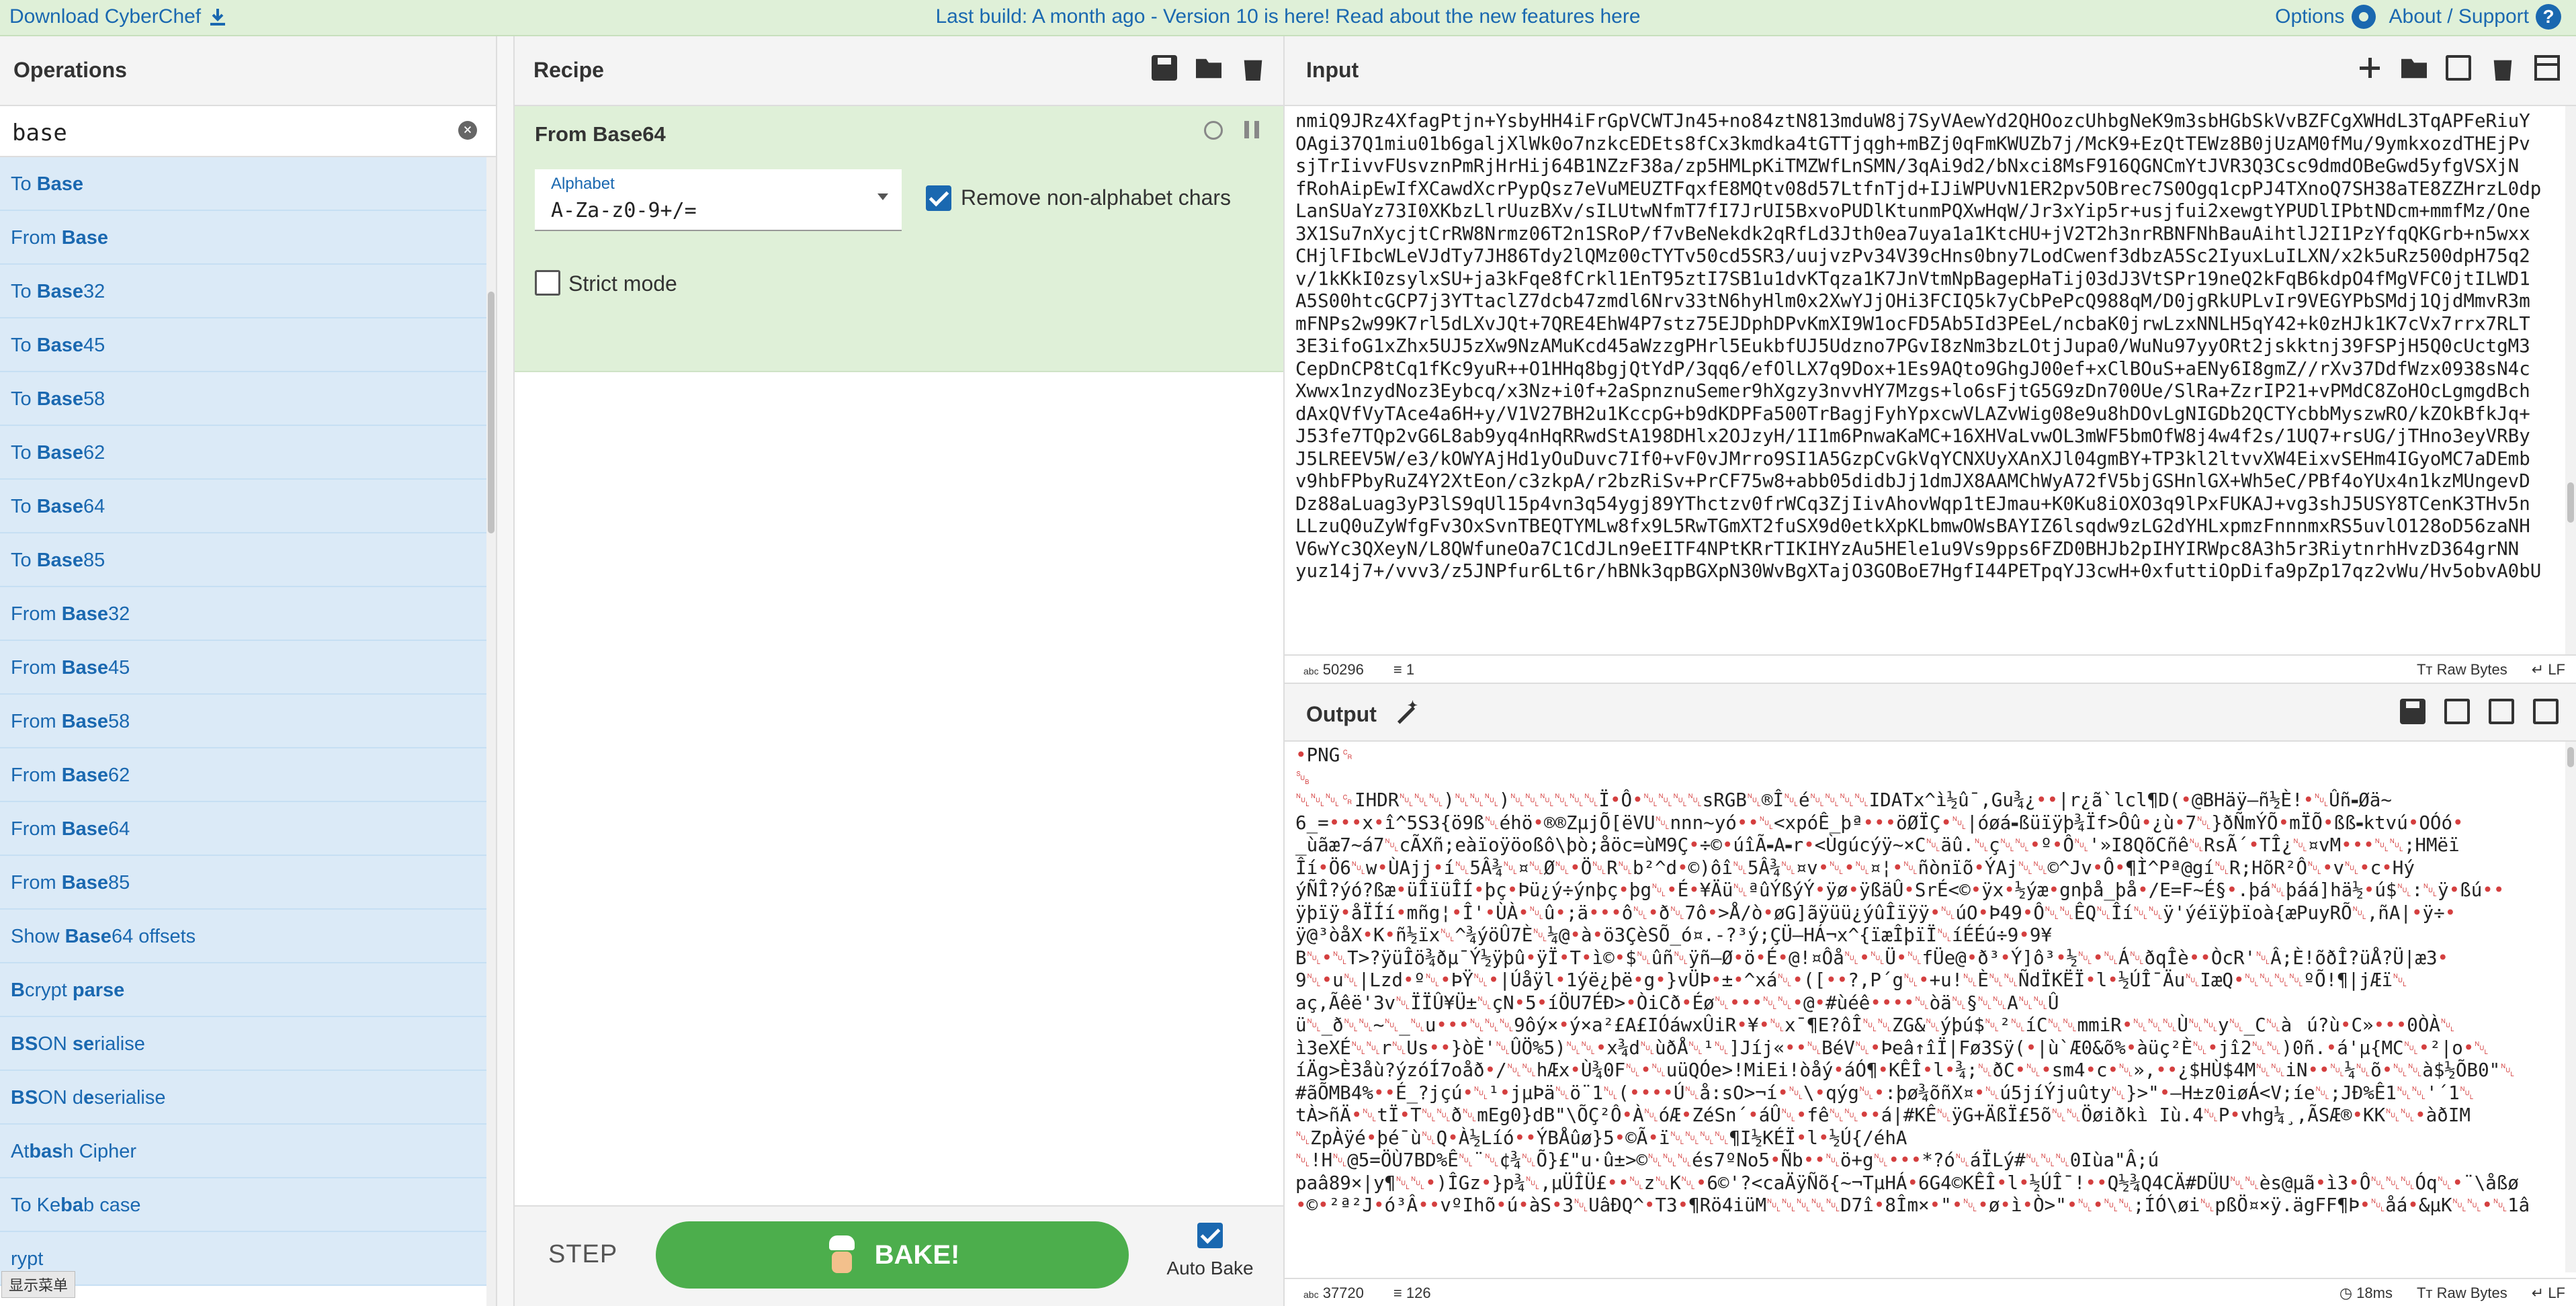  I want to click on operation-item: To Base58, so click(243, 399).